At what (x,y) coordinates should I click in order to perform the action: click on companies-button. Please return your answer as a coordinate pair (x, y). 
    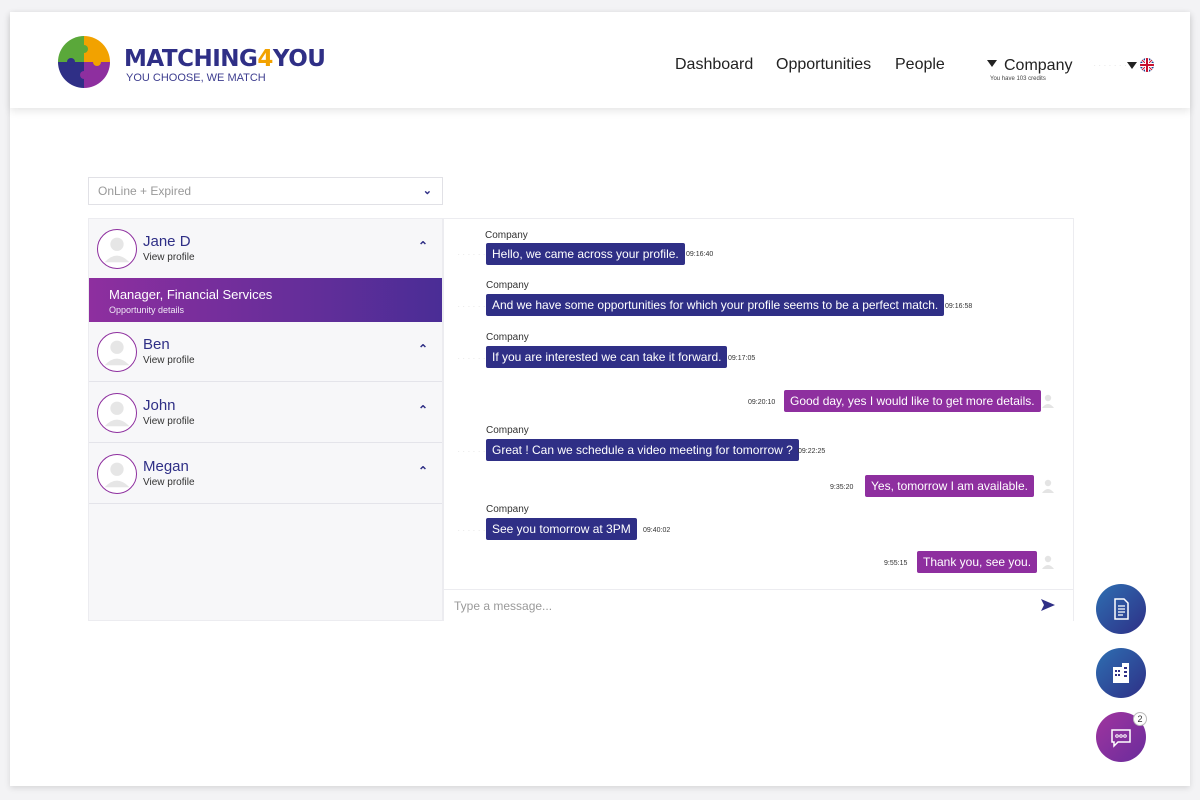
    Looking at the image, I should click on (1121, 673).